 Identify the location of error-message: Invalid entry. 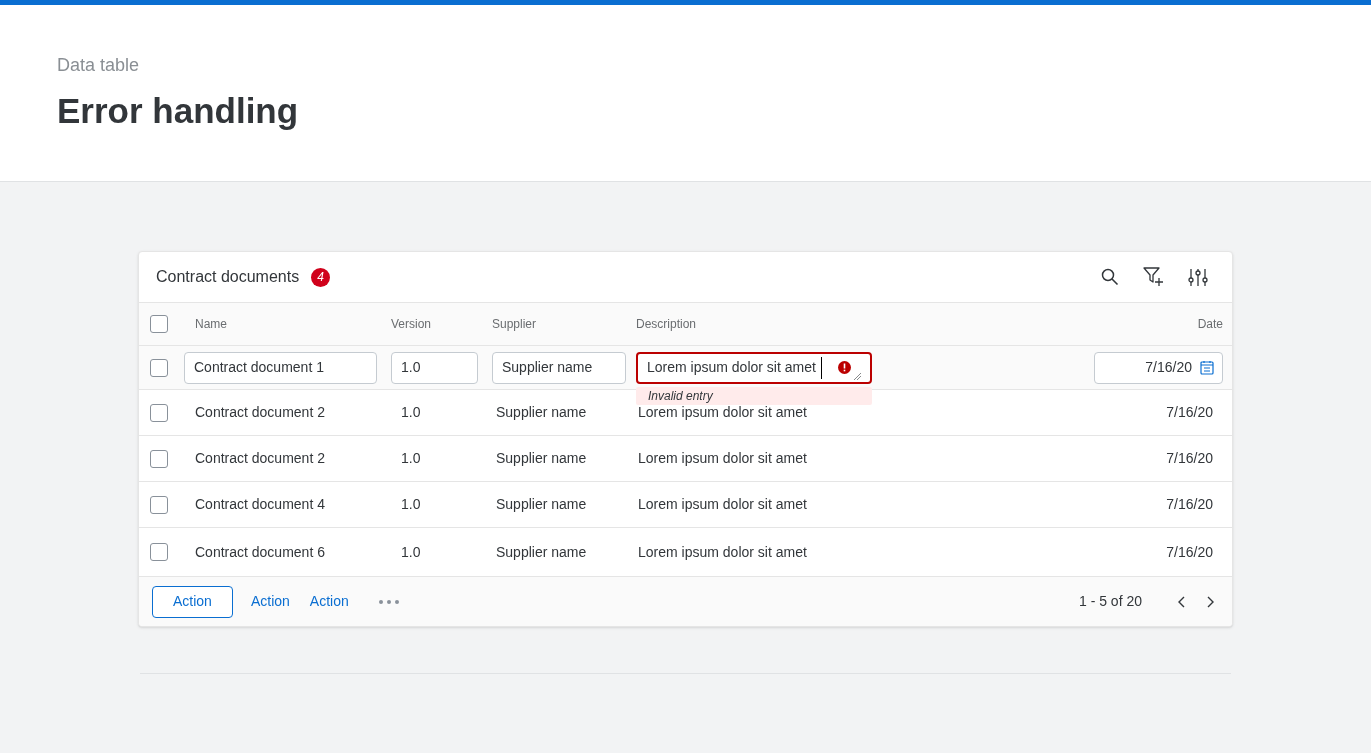
(754, 395).